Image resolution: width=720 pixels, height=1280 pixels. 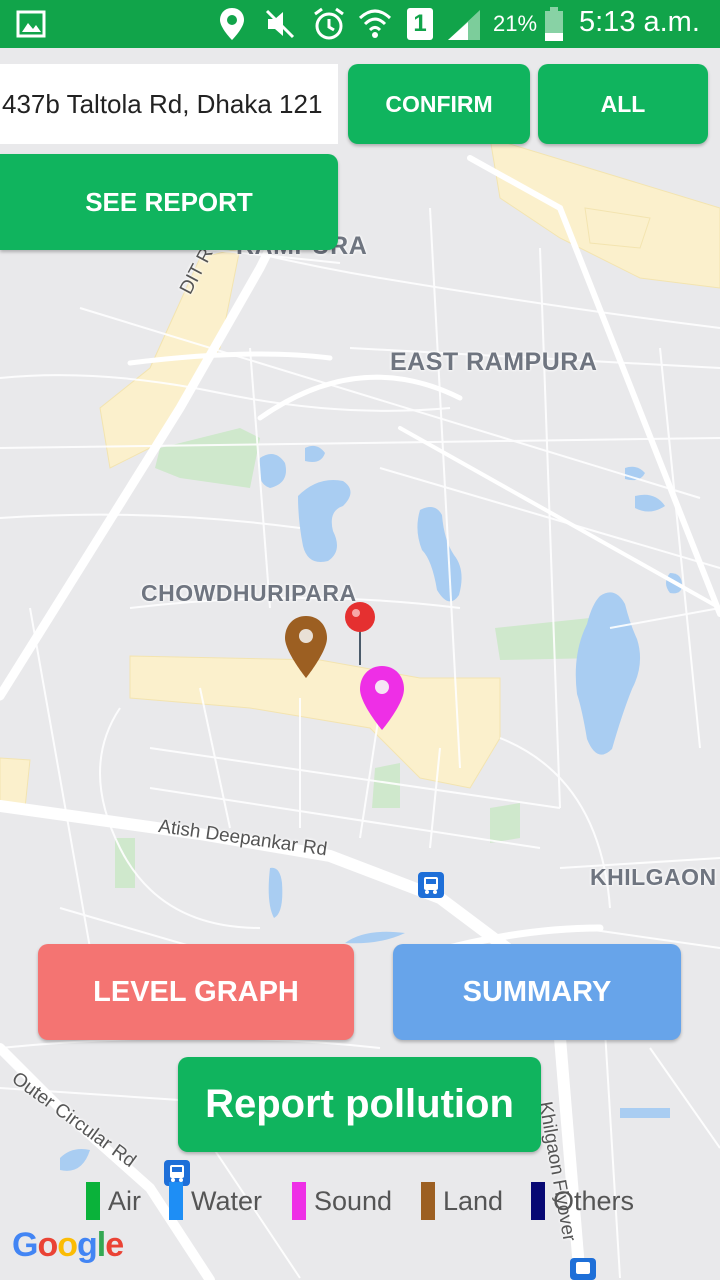 What do you see at coordinates (359, 1104) in the screenshot?
I see `report-pollution-button: Report pollution` at bounding box center [359, 1104].